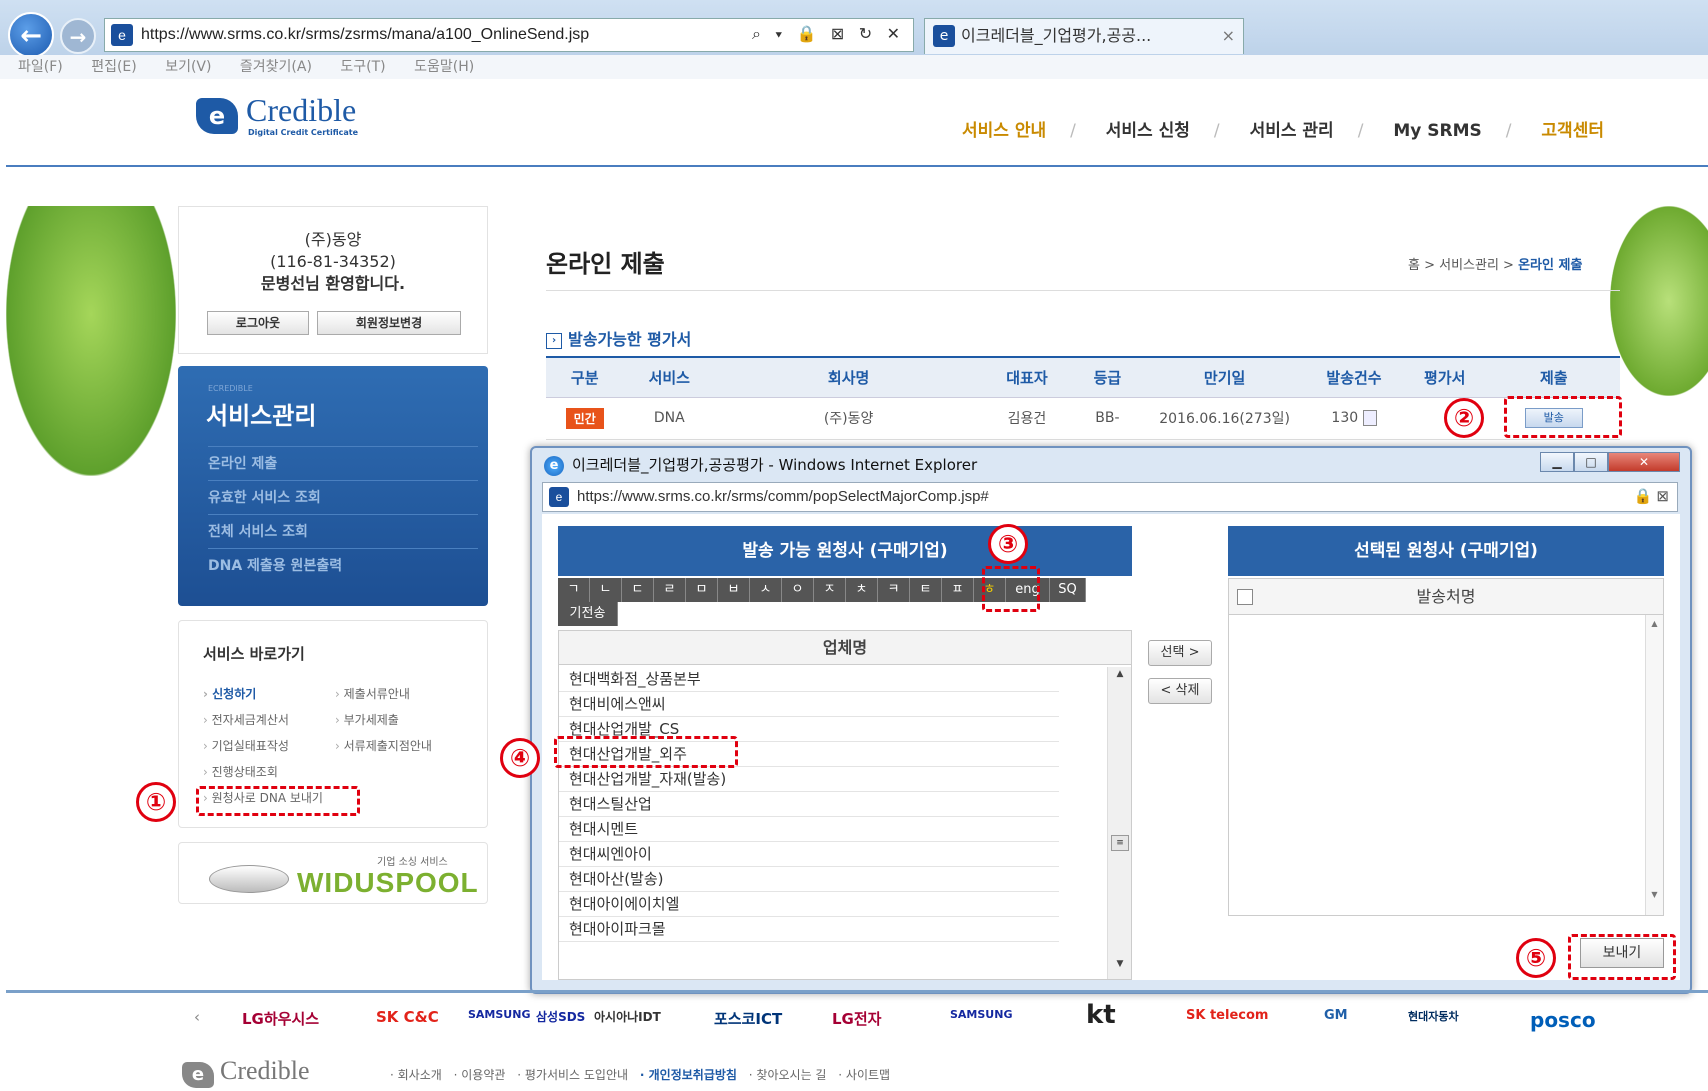  What do you see at coordinates (1227, 1015) in the screenshot?
I see `partner-logo: SK telecom` at bounding box center [1227, 1015].